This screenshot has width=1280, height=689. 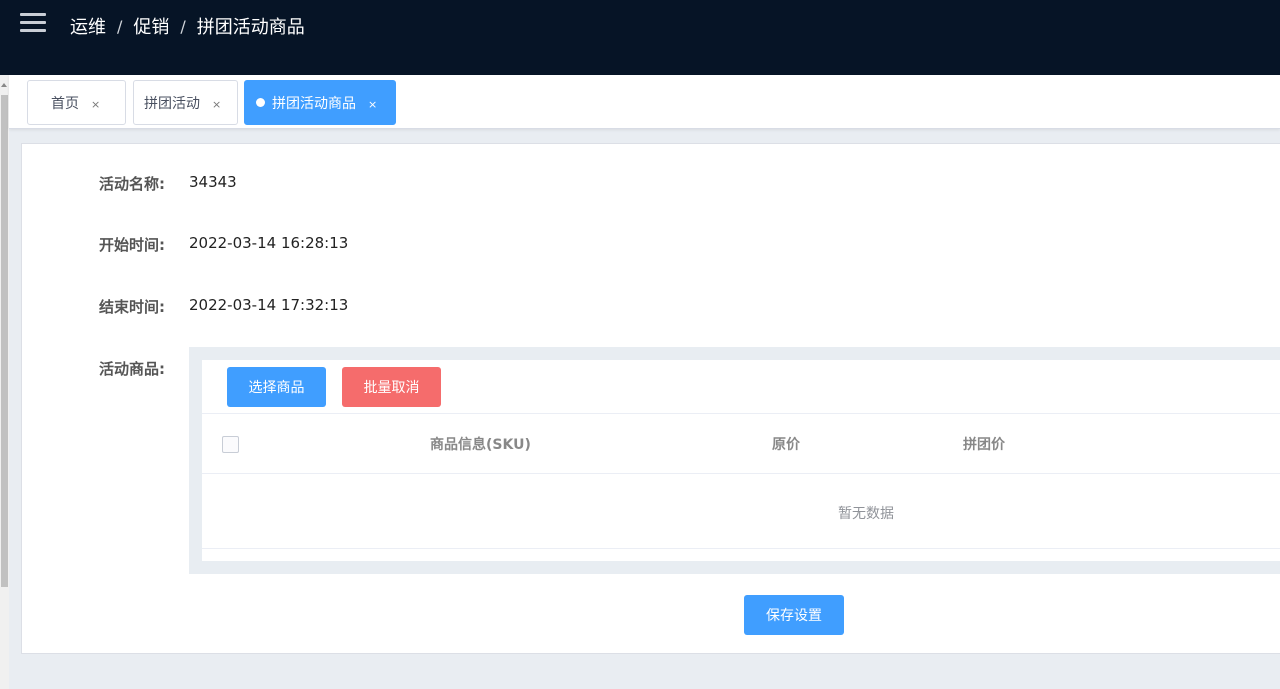 What do you see at coordinates (276, 387) in the screenshot?
I see `select-goods-button: 选择商品` at bounding box center [276, 387].